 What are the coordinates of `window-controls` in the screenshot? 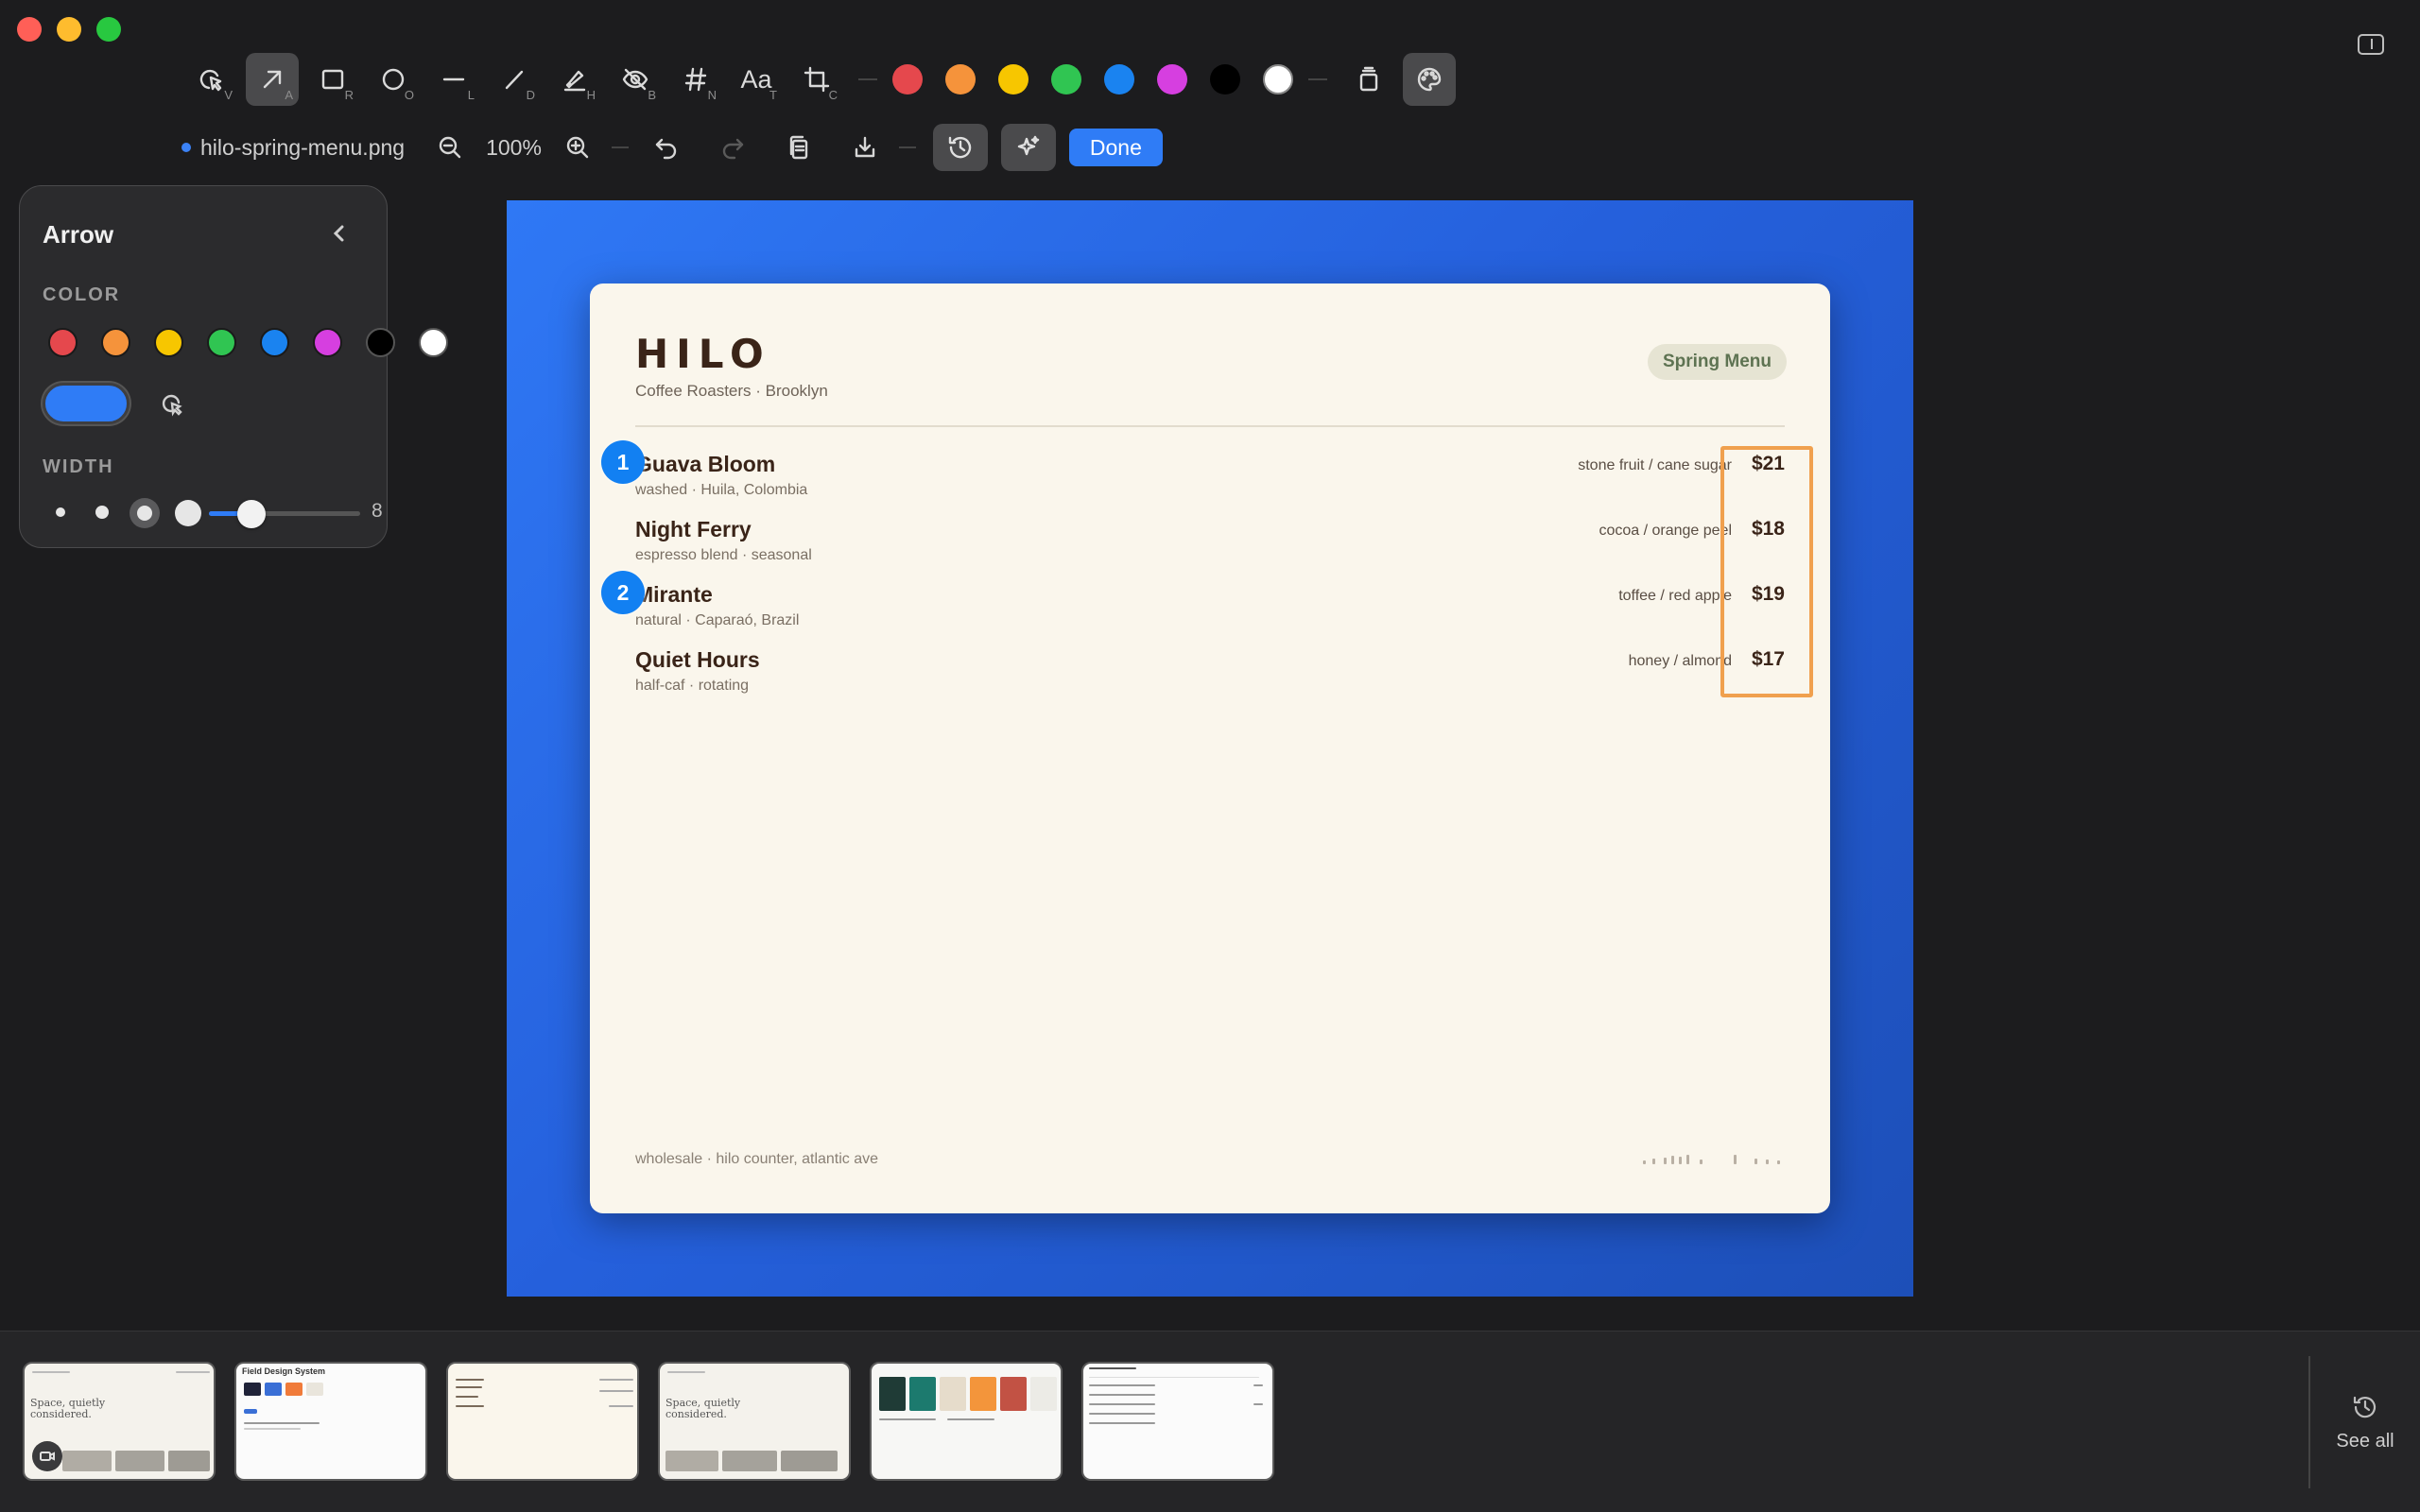 It's located at (69, 29).